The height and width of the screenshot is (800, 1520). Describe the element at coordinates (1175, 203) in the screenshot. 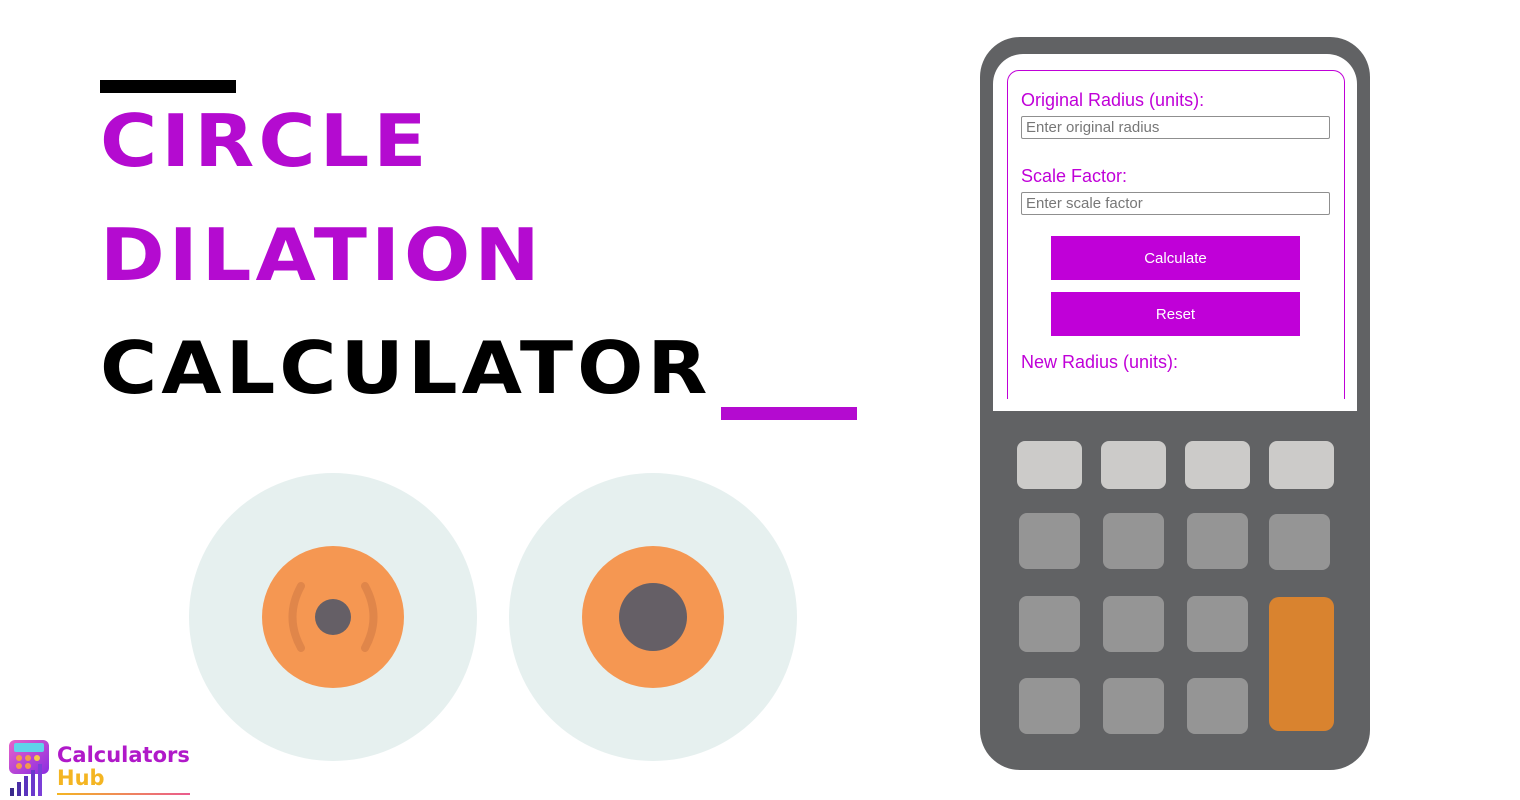

I see `scale-factor-input` at that location.